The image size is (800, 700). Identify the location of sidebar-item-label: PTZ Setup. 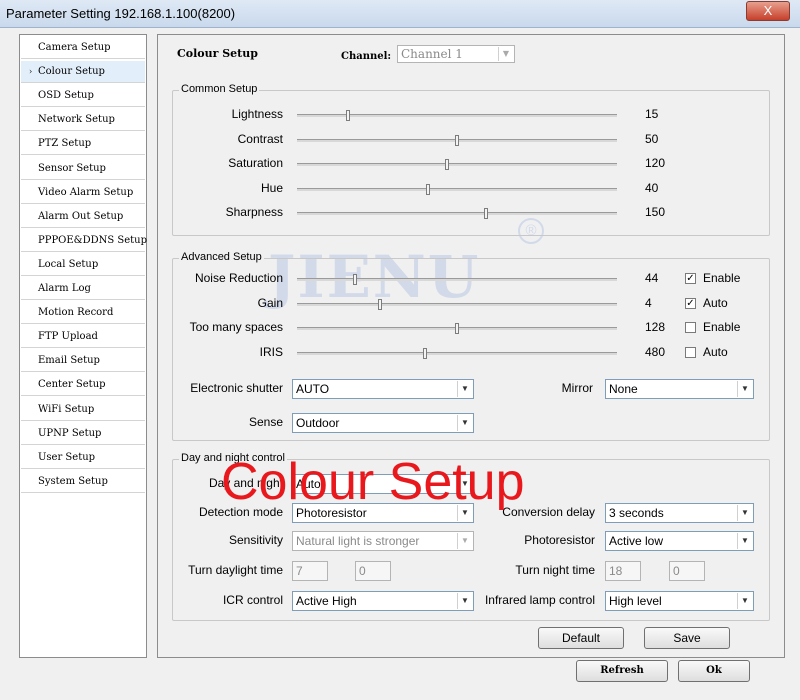
(65, 144).